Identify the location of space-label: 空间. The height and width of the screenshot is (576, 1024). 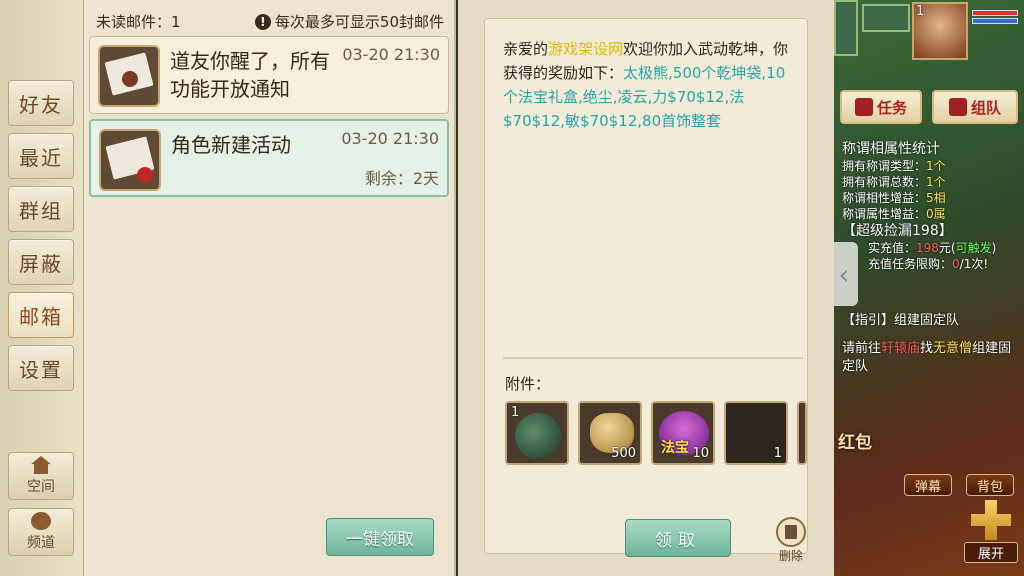
(41, 487).